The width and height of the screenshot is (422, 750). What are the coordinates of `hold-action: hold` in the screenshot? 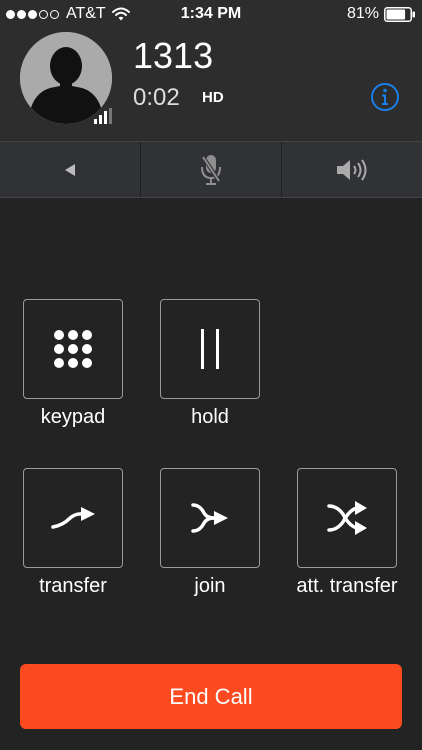 It's located at (210, 364).